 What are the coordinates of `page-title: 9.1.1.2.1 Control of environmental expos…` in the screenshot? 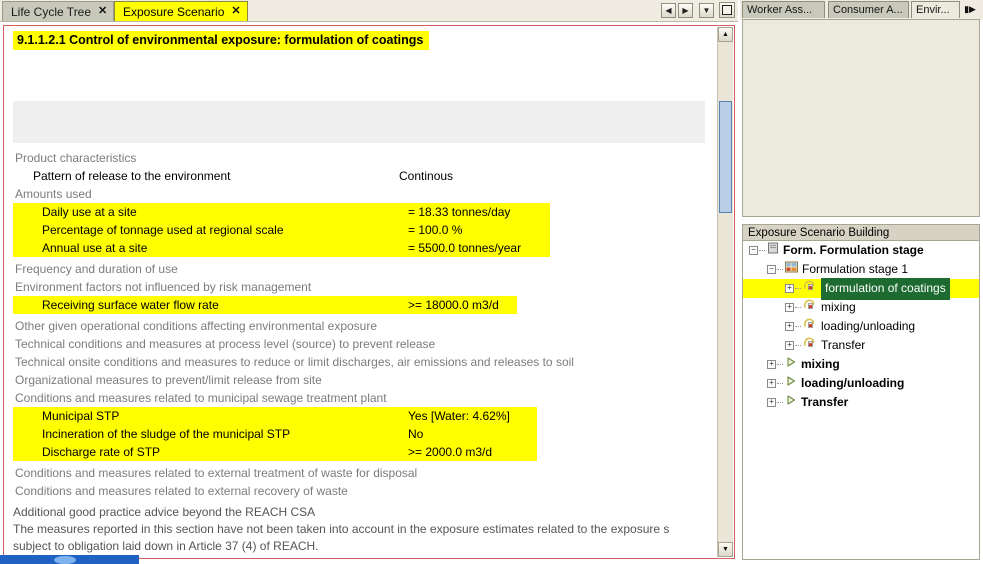 It's located at (221, 40).